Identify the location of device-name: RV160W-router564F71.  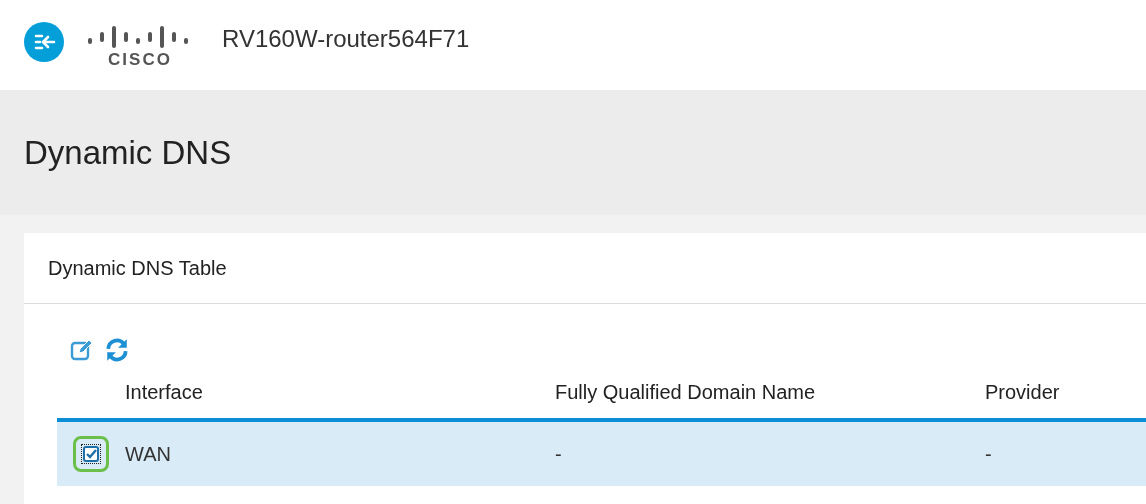
(346, 39).